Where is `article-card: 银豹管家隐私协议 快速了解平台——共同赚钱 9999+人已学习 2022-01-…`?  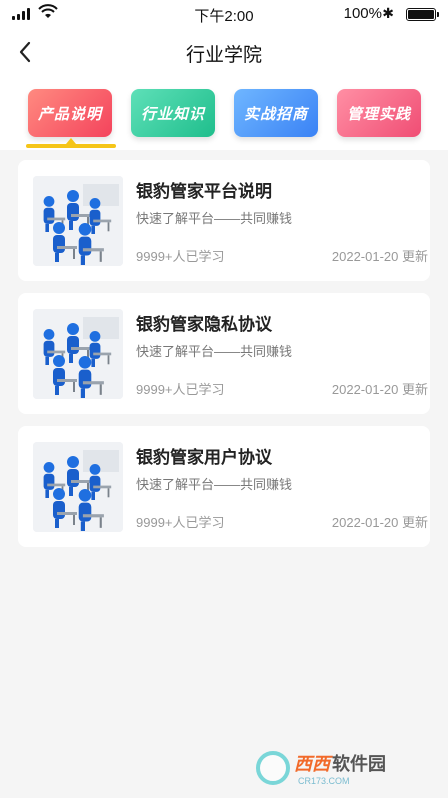
article-card: 银豹管家隐私协议 快速了解平台——共同赚钱 9999+人已学习 2022-01-… is located at coordinates (224, 353).